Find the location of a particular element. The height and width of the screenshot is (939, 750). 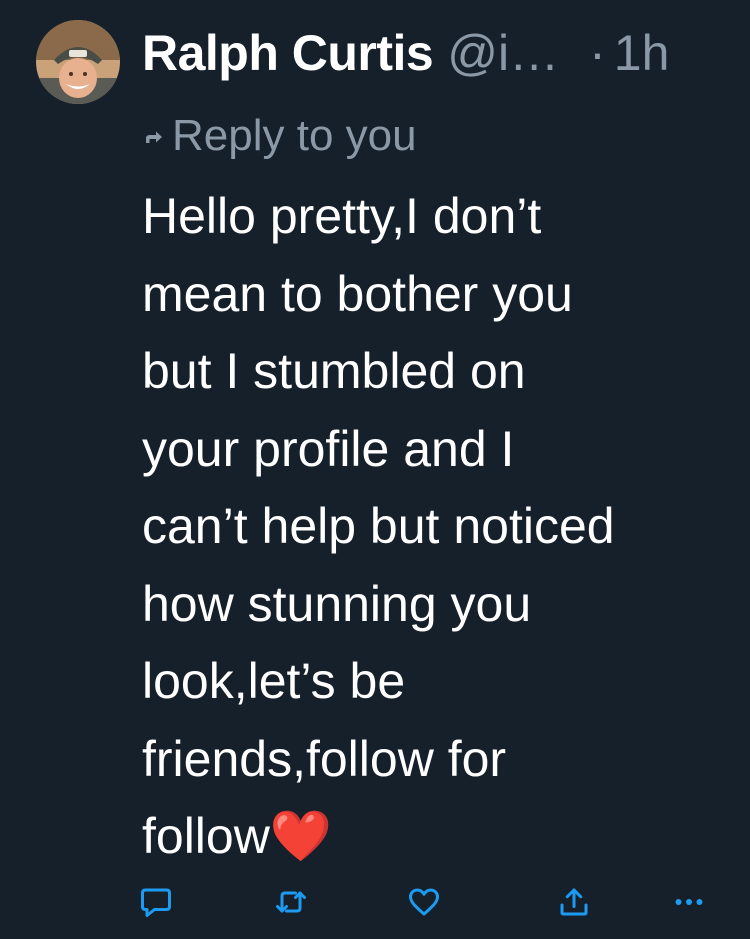

reply-icon is located at coordinates (156, 902).